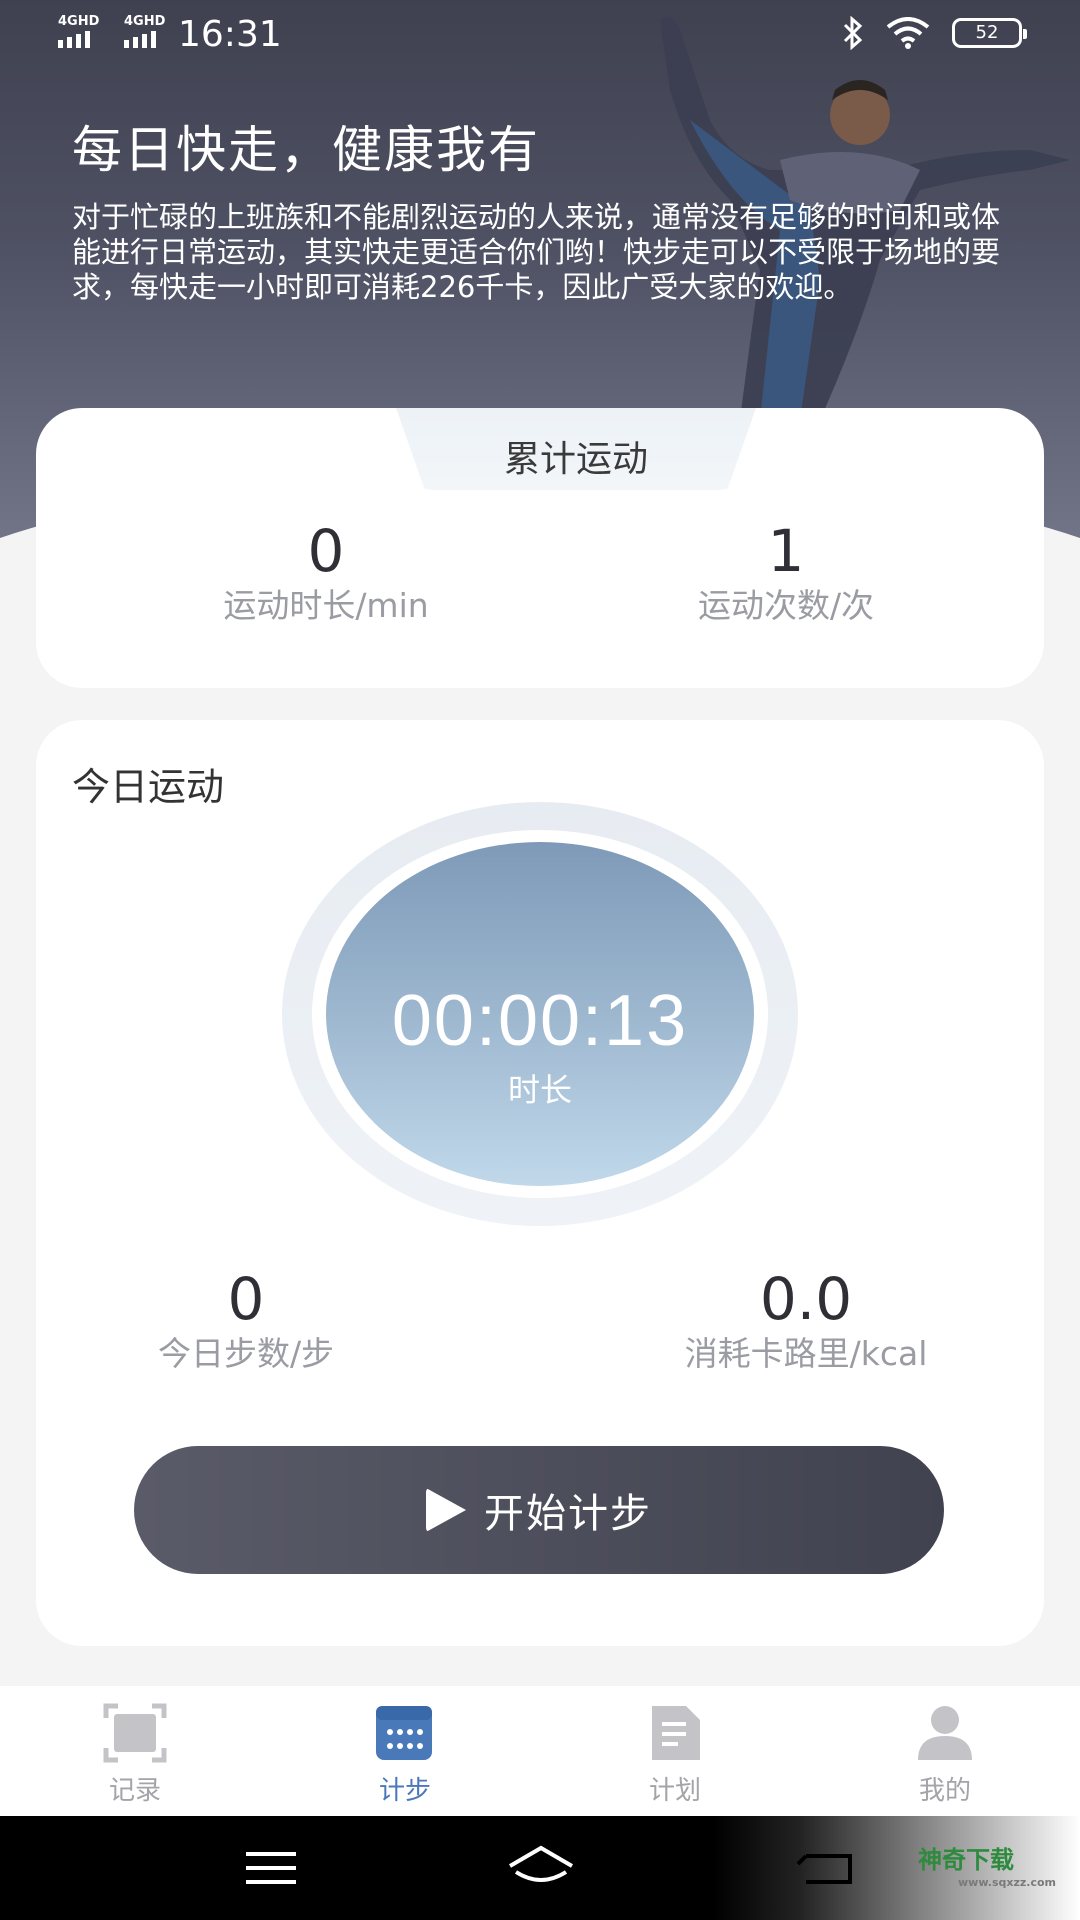 The width and height of the screenshot is (1080, 1920). What do you see at coordinates (306, 150) in the screenshot?
I see `hero-title: 每日快走，健康我有` at bounding box center [306, 150].